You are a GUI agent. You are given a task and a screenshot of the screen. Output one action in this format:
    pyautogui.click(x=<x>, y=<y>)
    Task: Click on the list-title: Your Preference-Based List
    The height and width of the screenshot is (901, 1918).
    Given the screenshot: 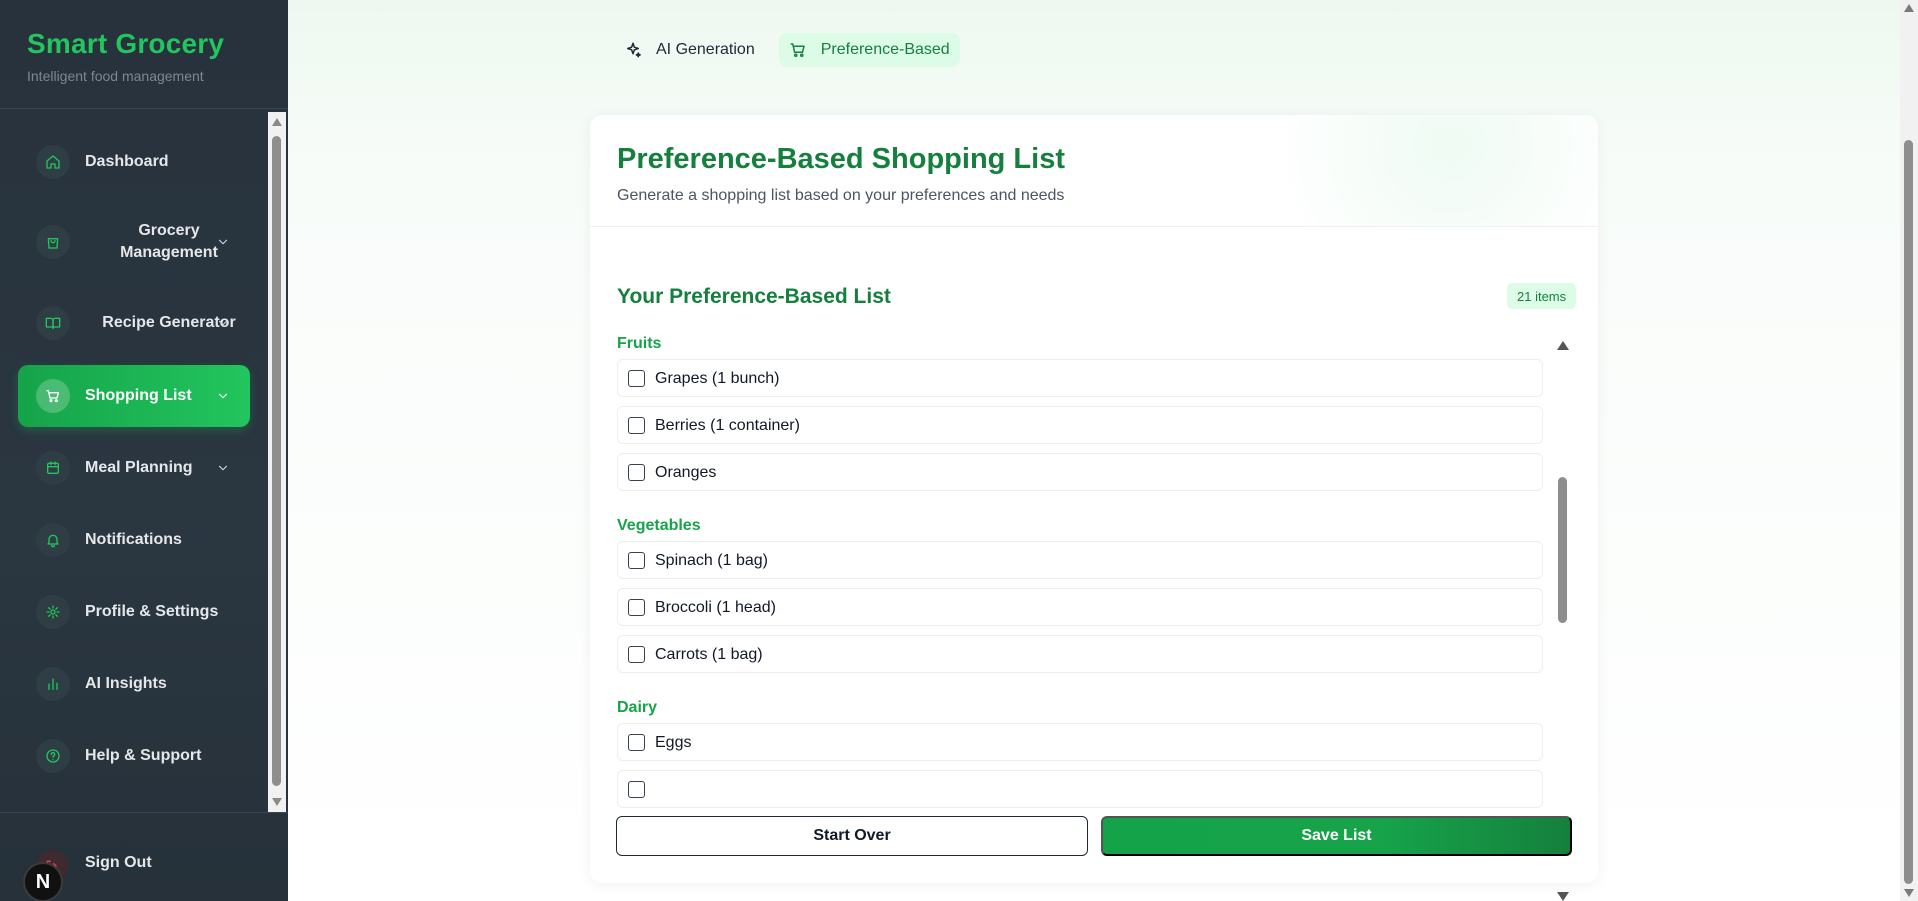 What is the action you would take?
    pyautogui.click(x=754, y=296)
    